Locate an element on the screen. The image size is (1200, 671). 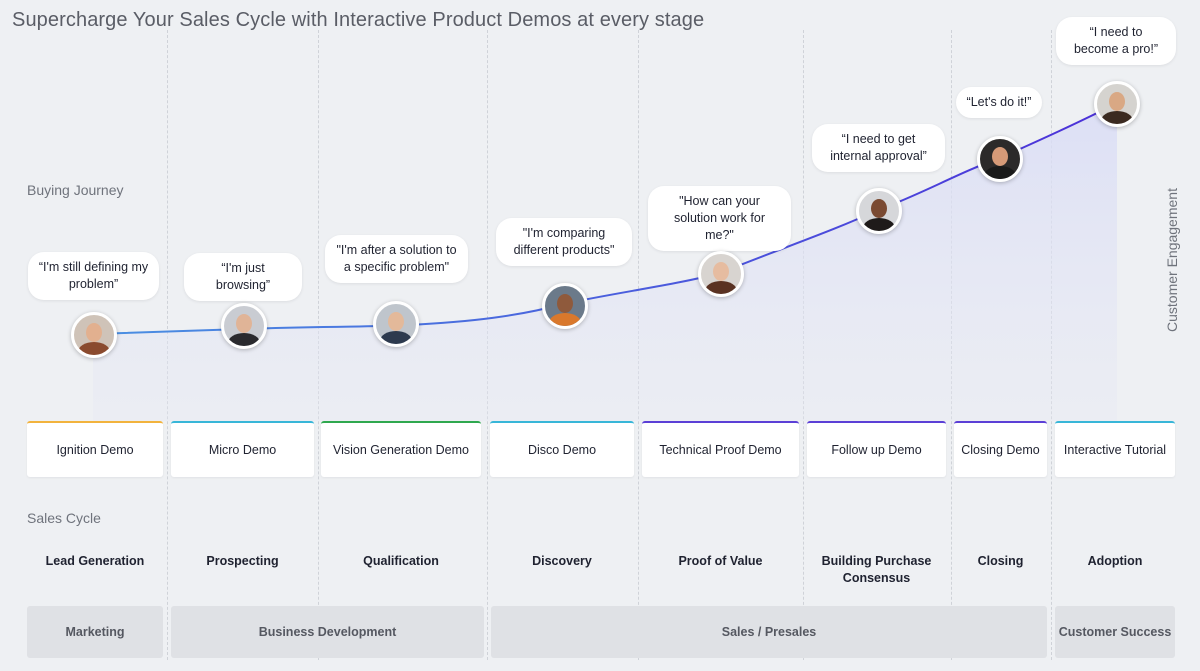
man-suit-avatar is located at coordinates (396, 324).